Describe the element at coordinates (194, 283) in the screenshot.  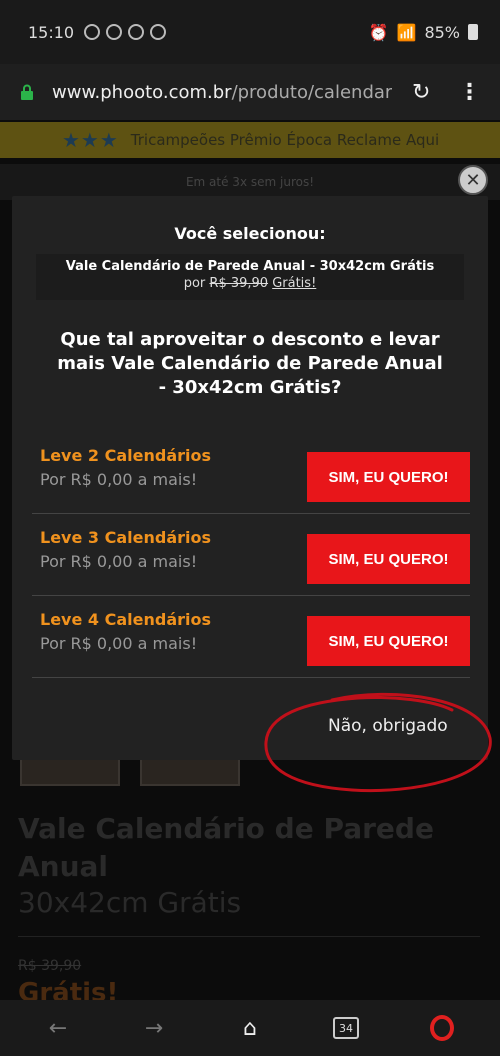
I see `price-prefix: por` at that location.